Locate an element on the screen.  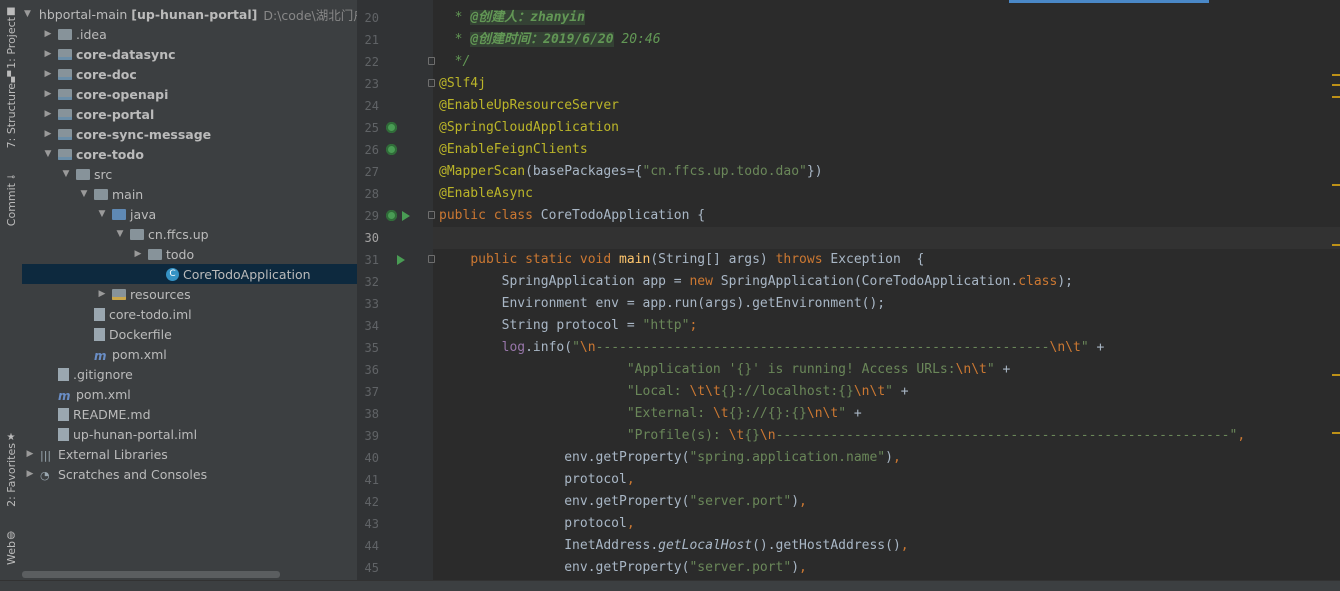
code-line is located at coordinates (886, 238).